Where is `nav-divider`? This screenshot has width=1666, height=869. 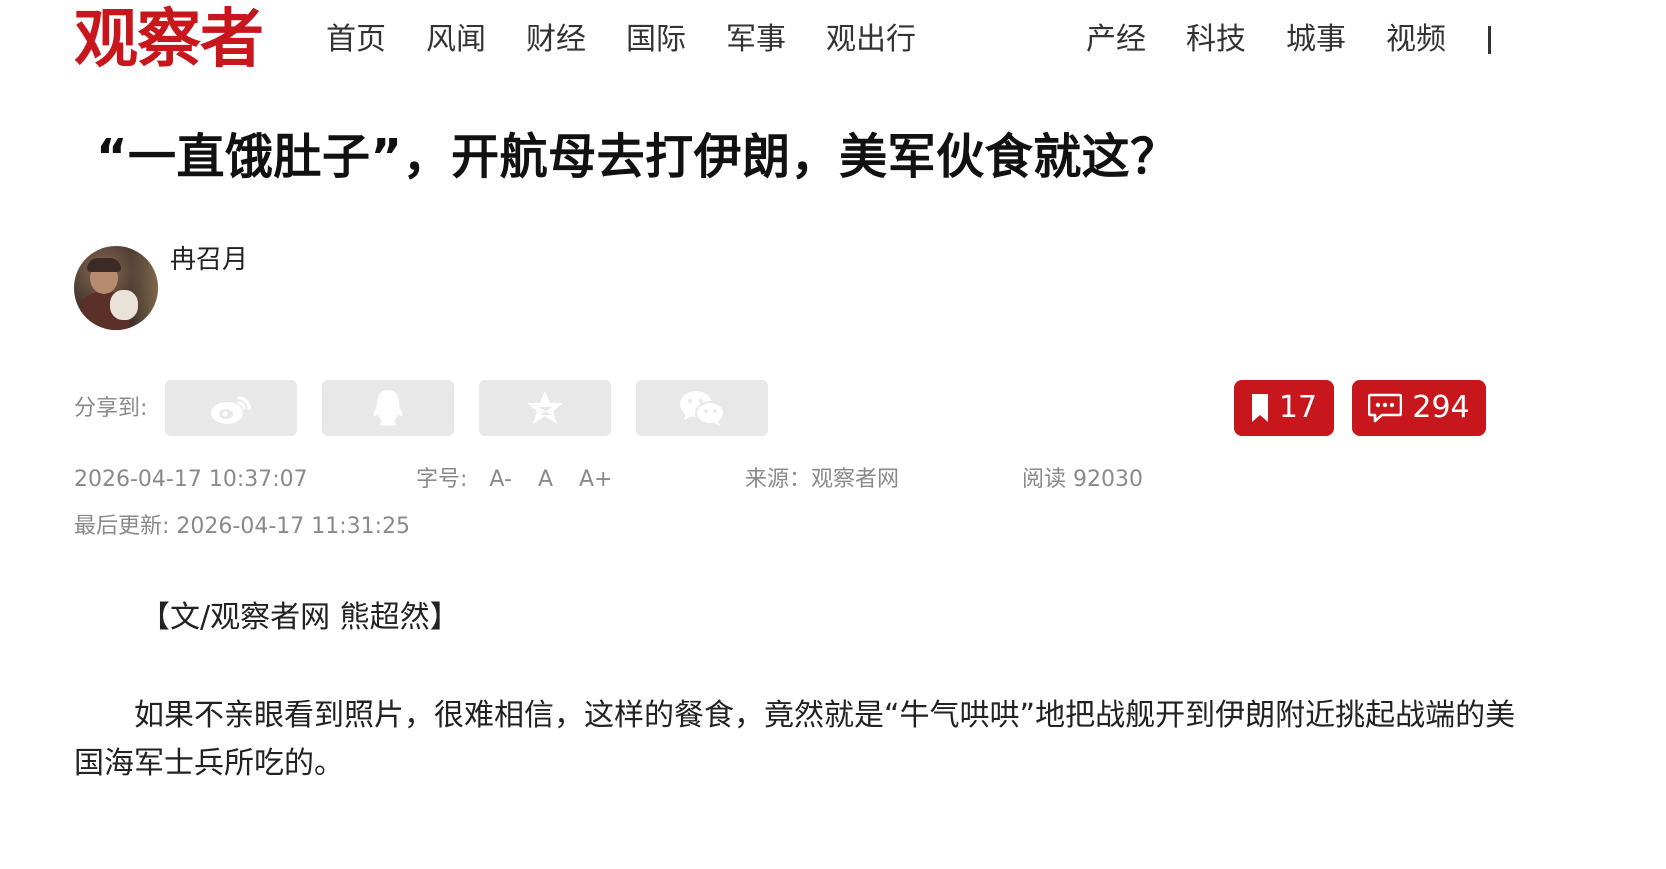
nav-divider is located at coordinates (1489, 40).